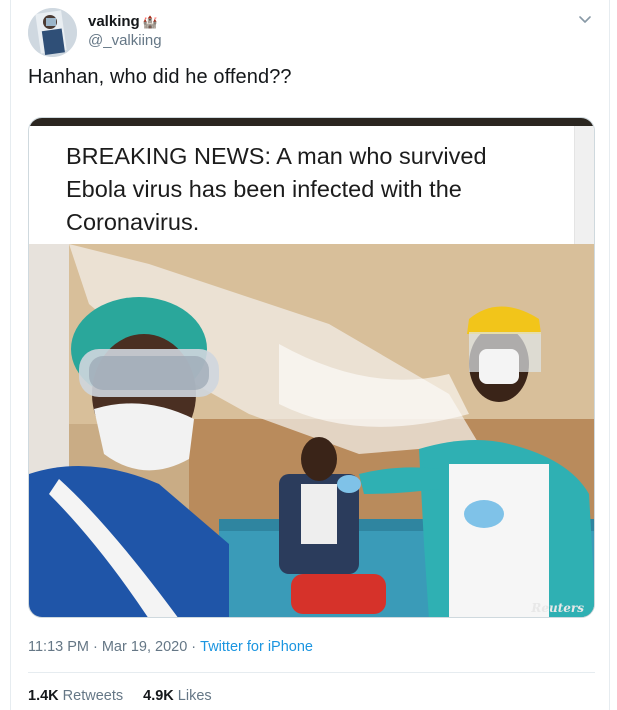 The height and width of the screenshot is (710, 617). Describe the element at coordinates (158, 696) in the screenshot. I see `likes-count: 4.9K` at that location.